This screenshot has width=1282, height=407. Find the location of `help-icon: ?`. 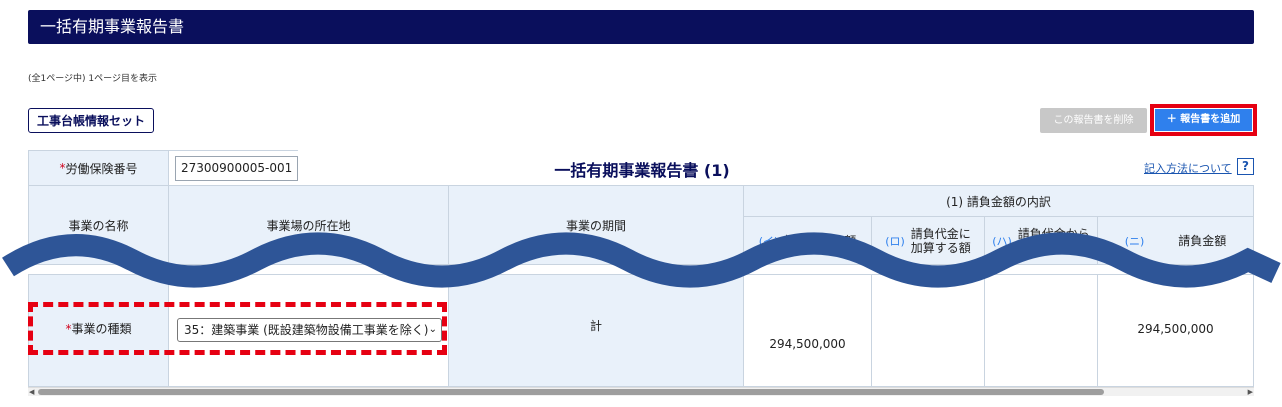

help-icon: ? is located at coordinates (1245, 166).